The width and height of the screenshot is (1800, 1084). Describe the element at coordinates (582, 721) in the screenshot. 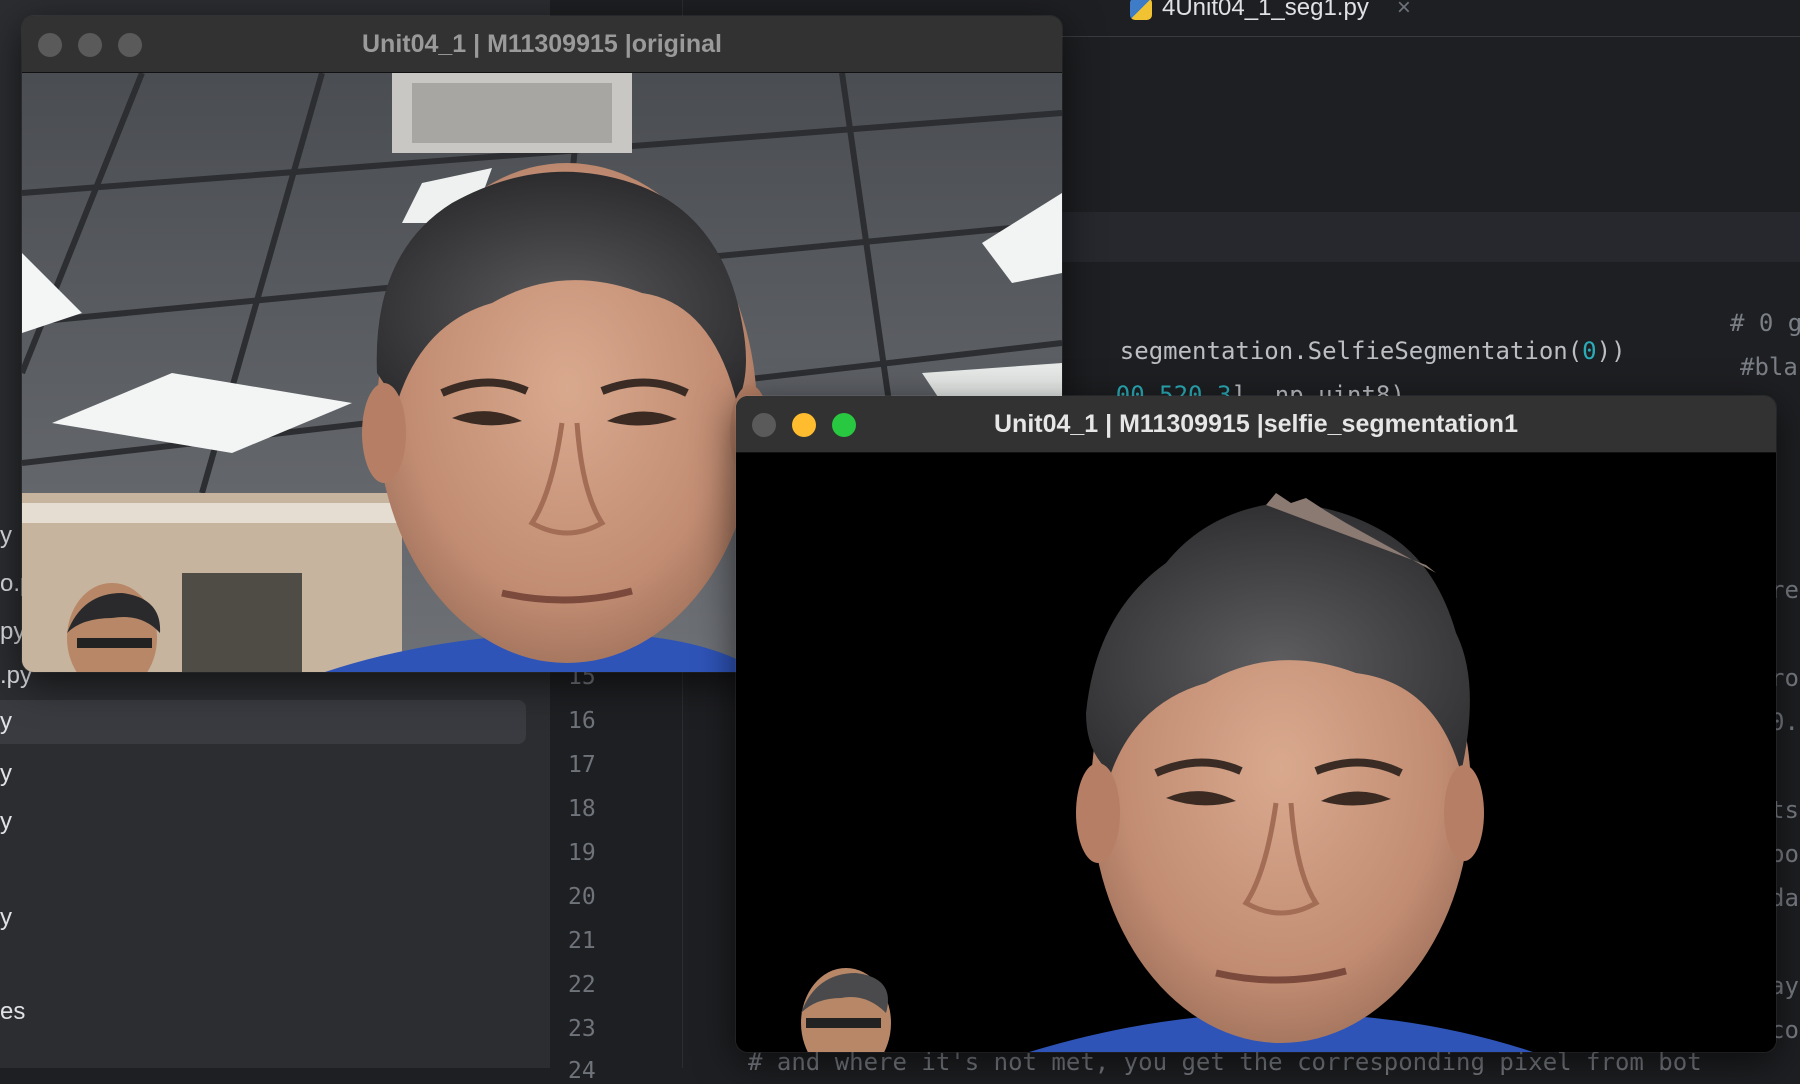

I see `line-number: 16` at that location.